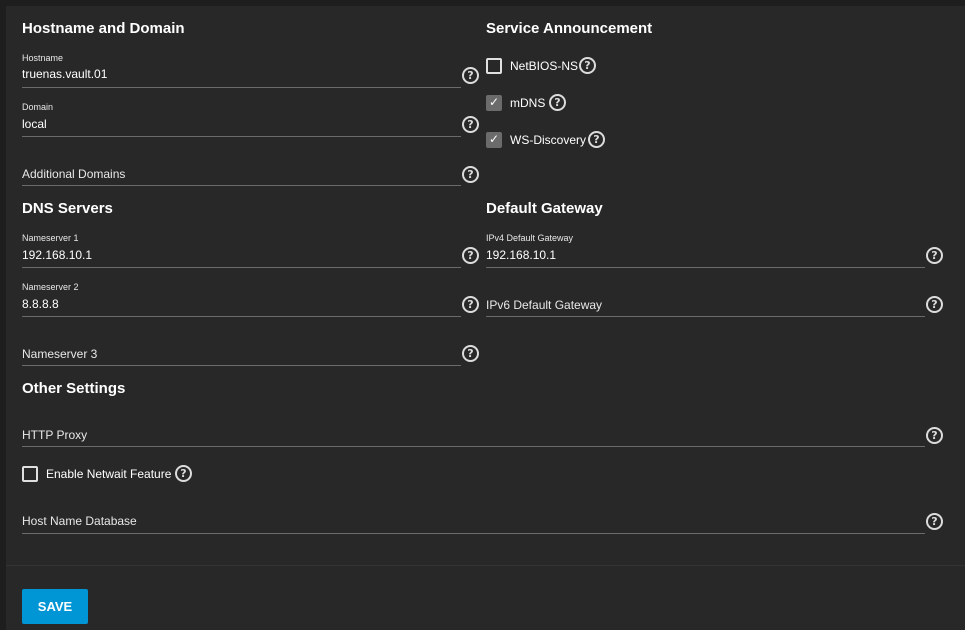 The height and width of the screenshot is (630, 965). I want to click on additional-domains-underline, so click(241, 185).